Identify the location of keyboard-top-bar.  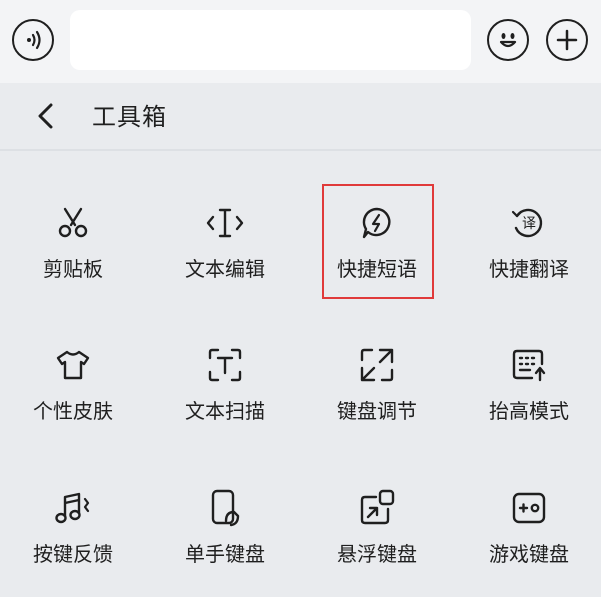
(300, 41).